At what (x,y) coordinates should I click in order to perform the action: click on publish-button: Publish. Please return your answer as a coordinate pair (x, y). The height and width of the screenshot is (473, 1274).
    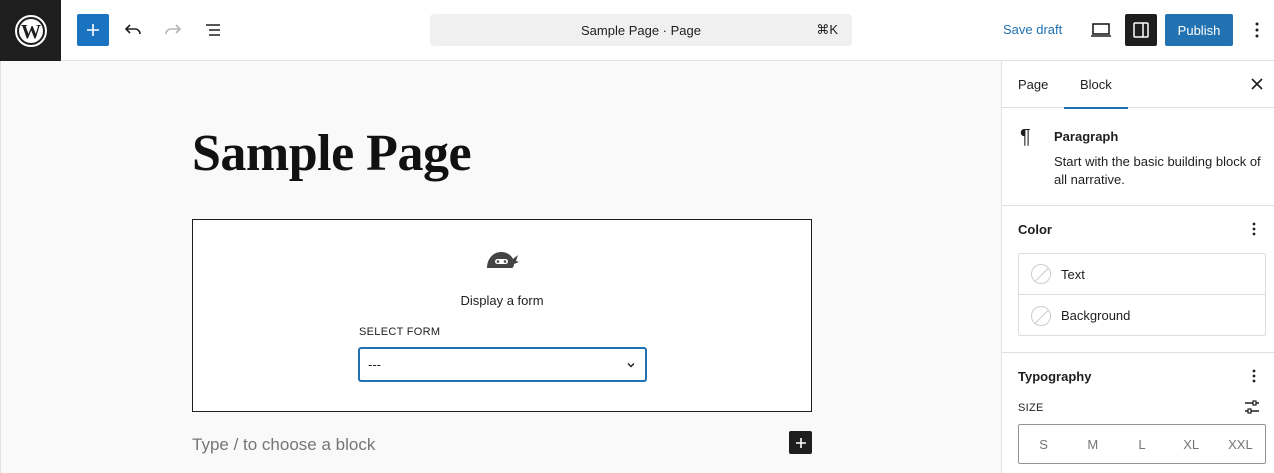
    Looking at the image, I should click on (1199, 30).